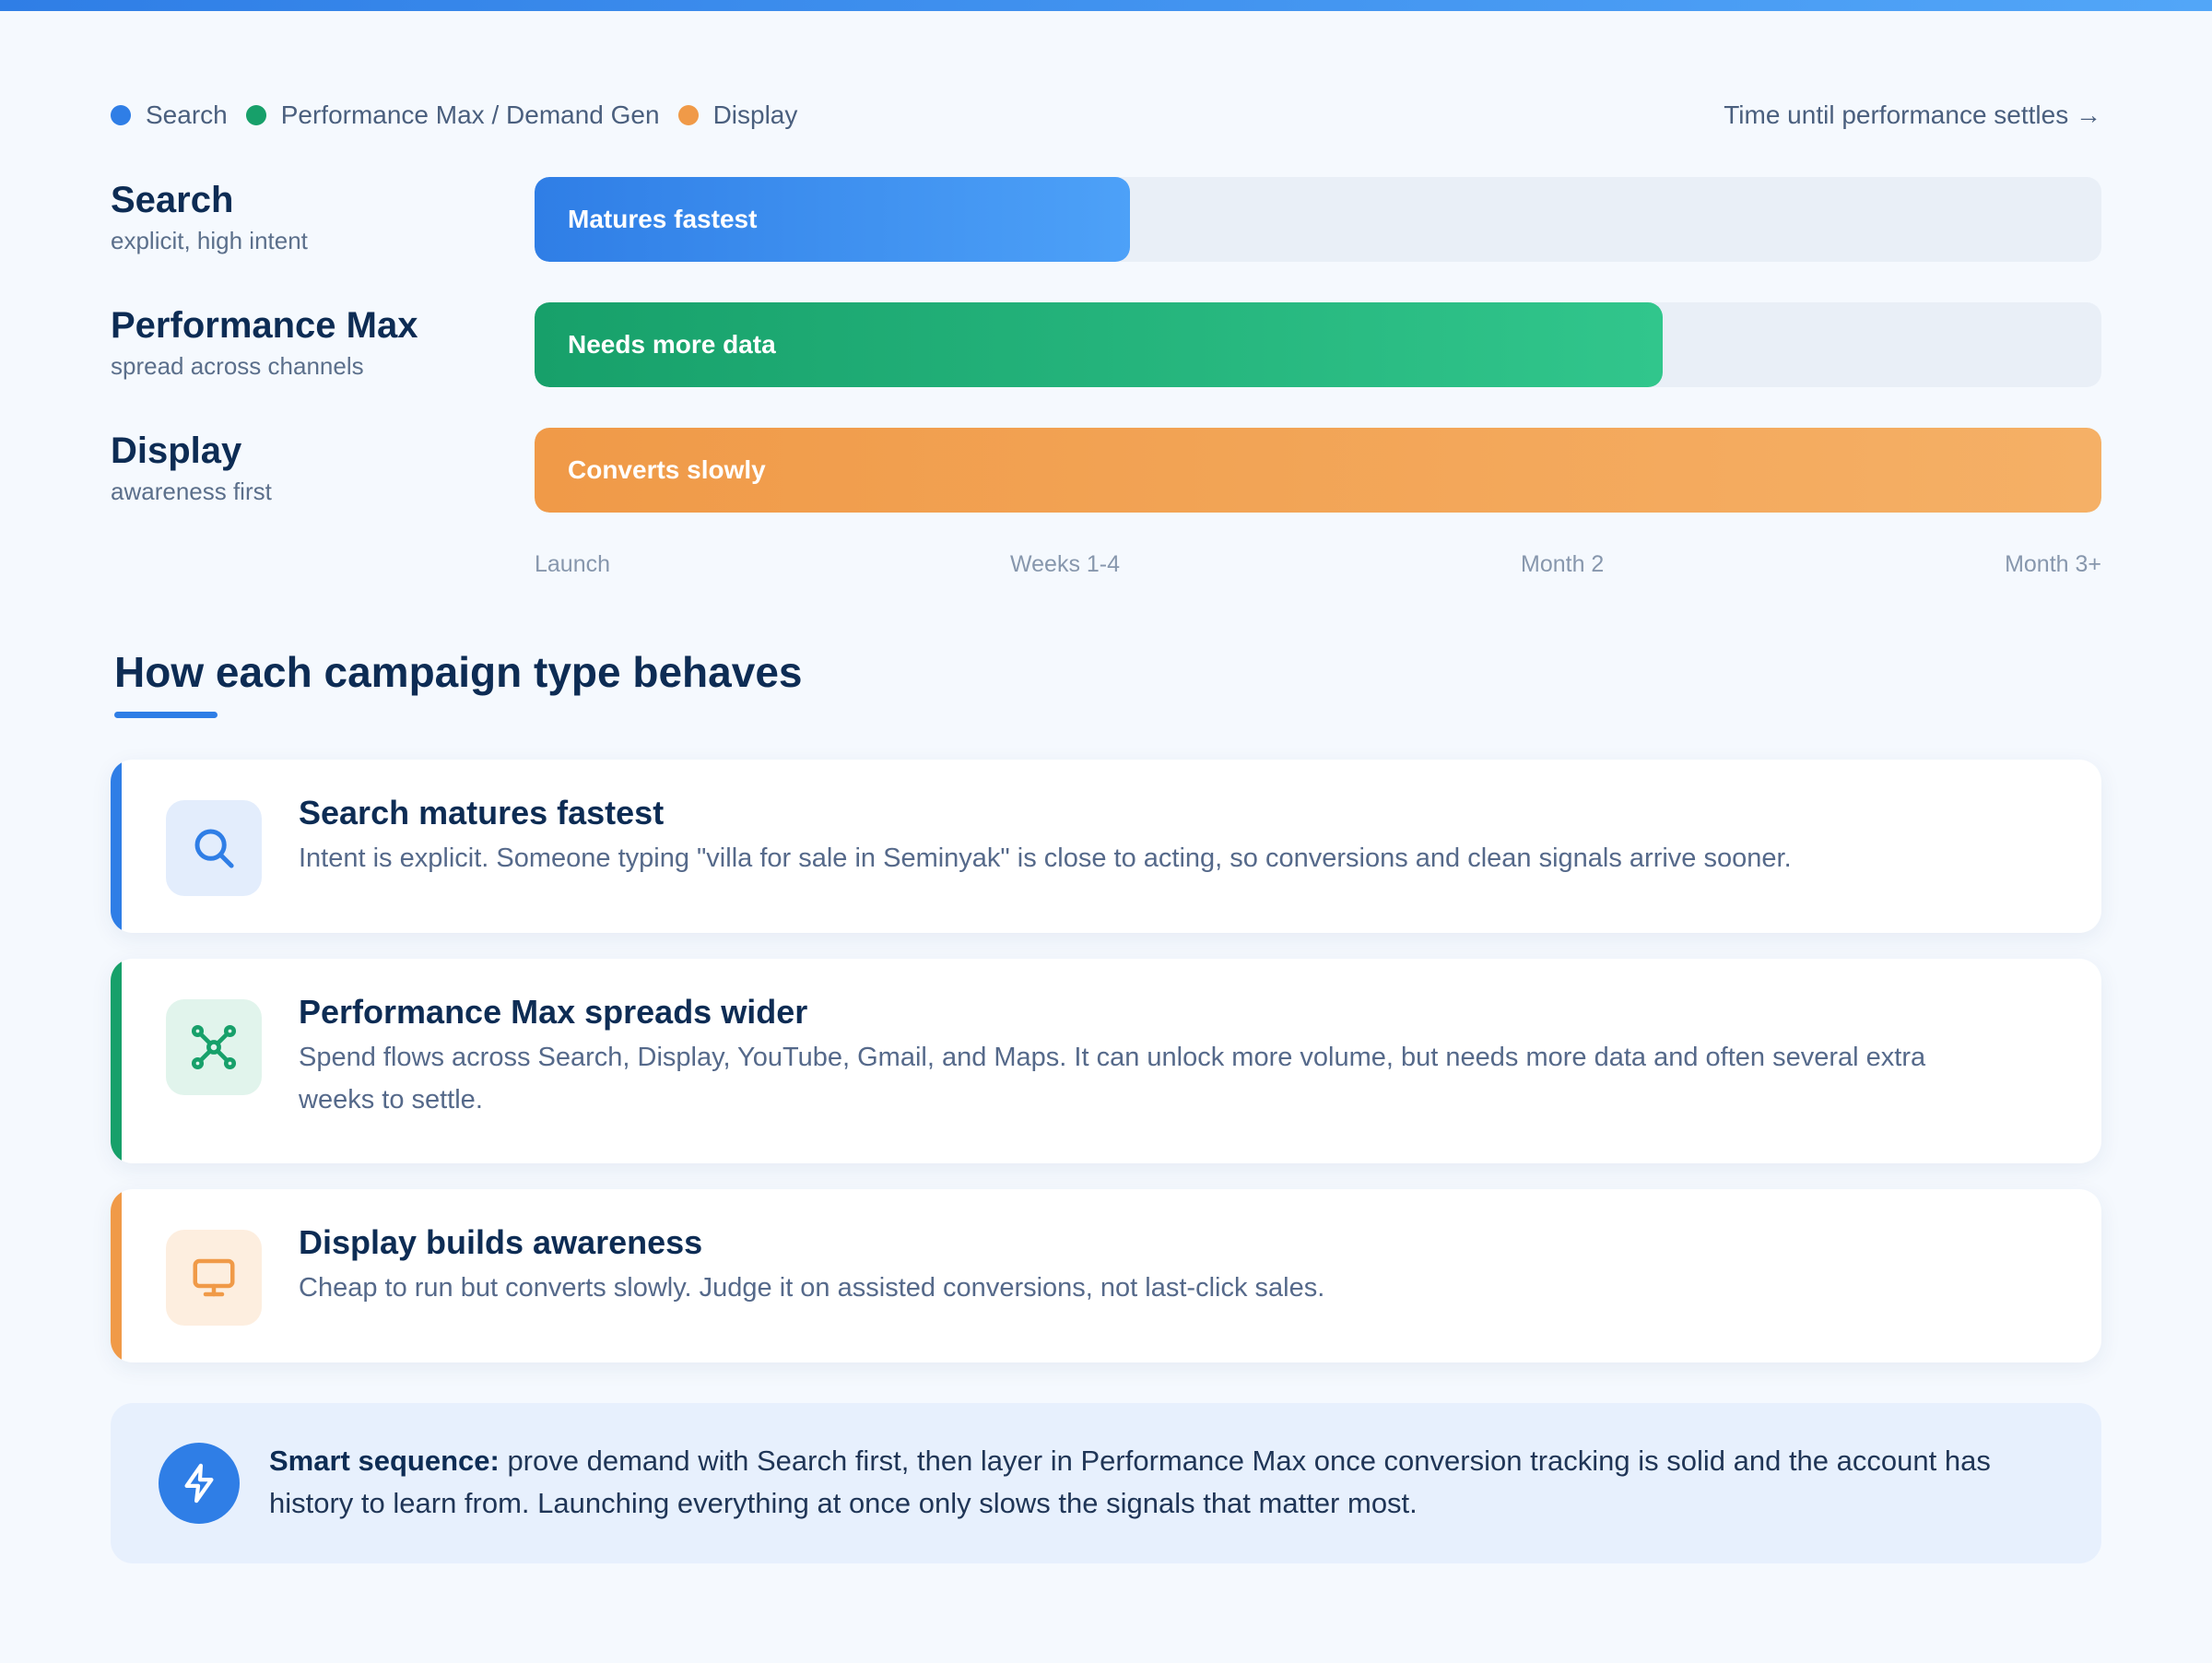 This screenshot has height=1663, width=2212. What do you see at coordinates (470, 114) in the screenshot?
I see `legend-label: Performance Max / Demand Gen` at bounding box center [470, 114].